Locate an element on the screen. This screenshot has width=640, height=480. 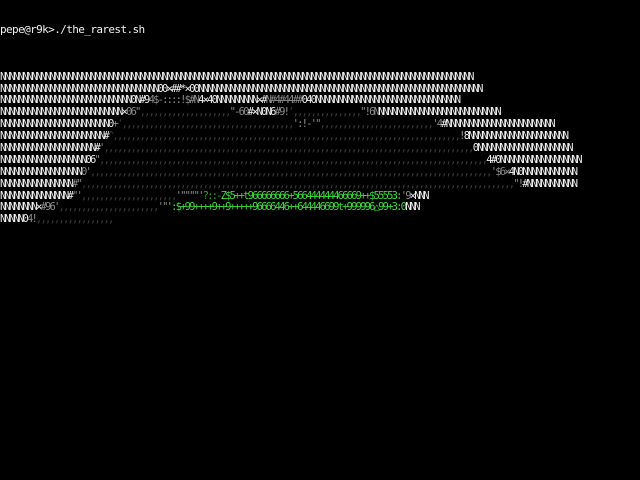
output-segment: ':!-'" is located at coordinates (307, 124).